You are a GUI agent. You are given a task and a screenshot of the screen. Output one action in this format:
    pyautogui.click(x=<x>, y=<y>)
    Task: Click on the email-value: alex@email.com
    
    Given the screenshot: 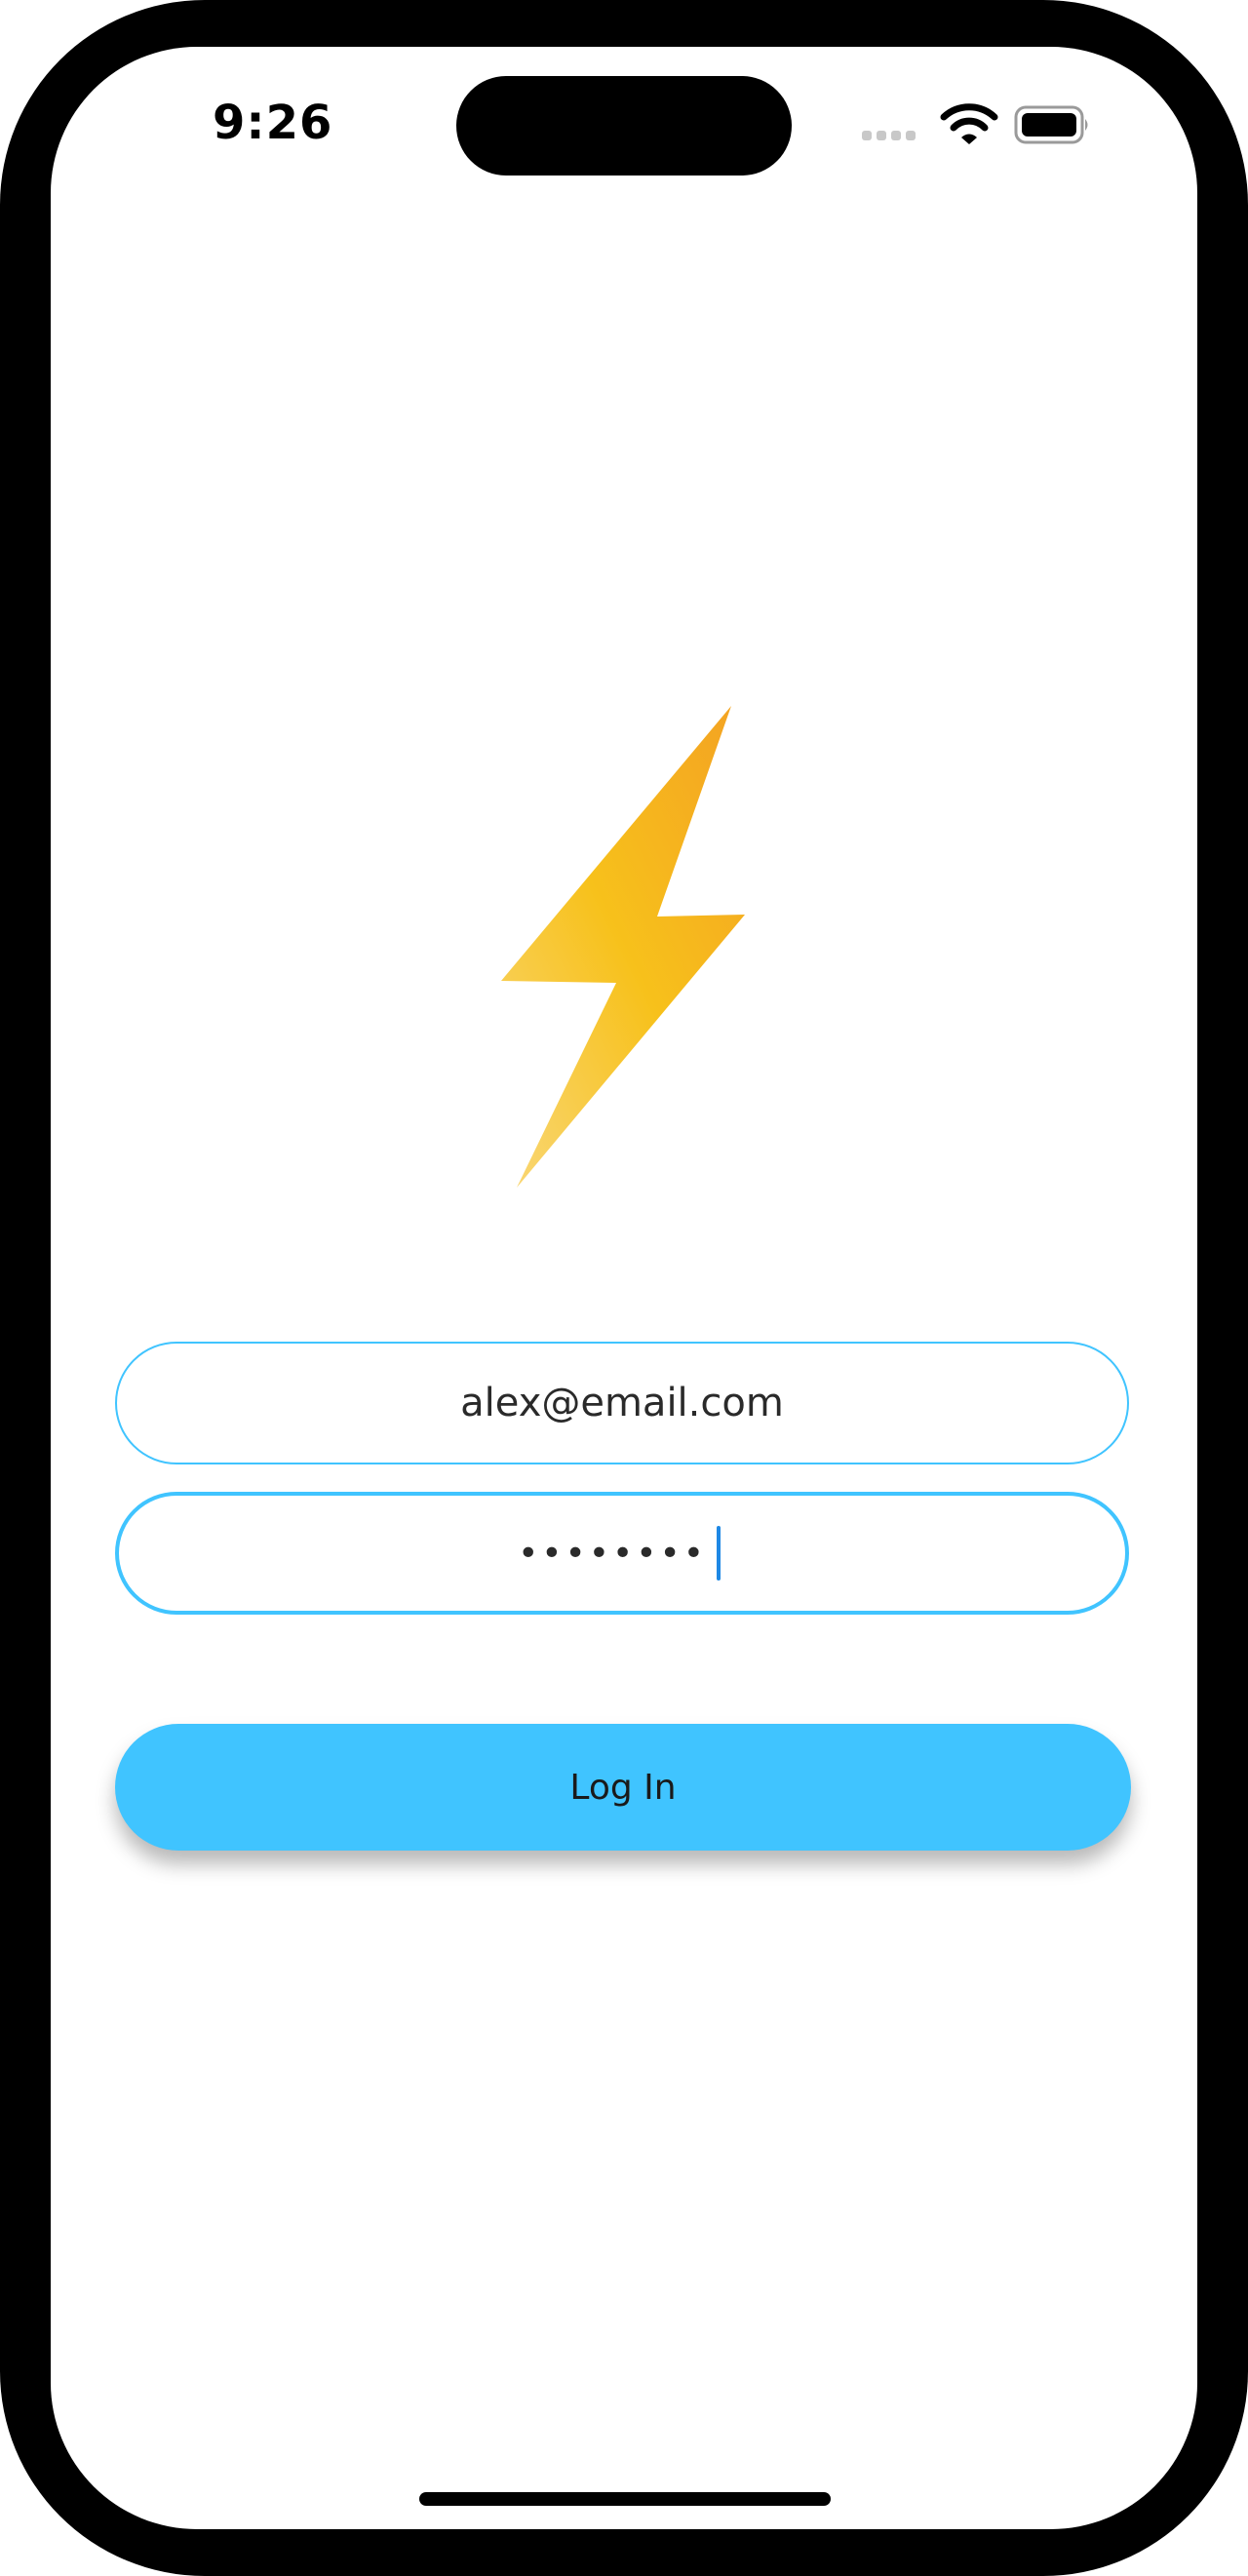 What is the action you would take?
    pyautogui.click(x=622, y=1403)
    